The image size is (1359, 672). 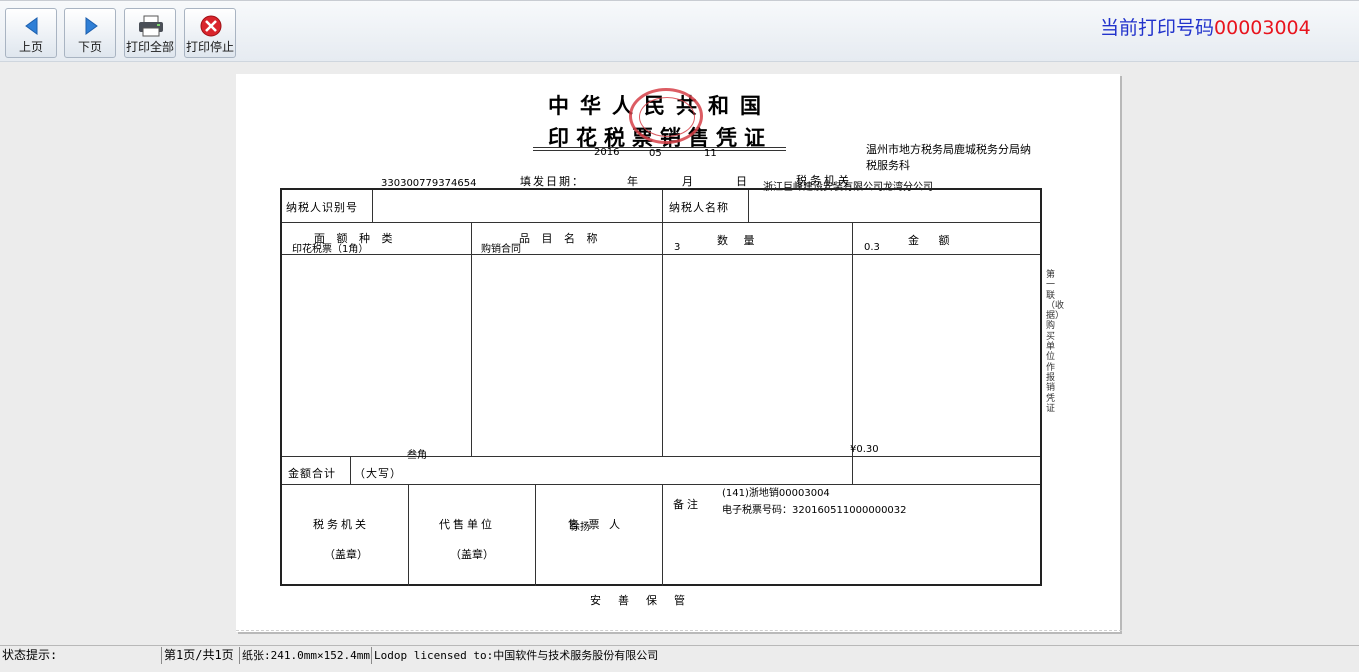 I want to click on footer-text: 安善保管, so click(x=646, y=600).